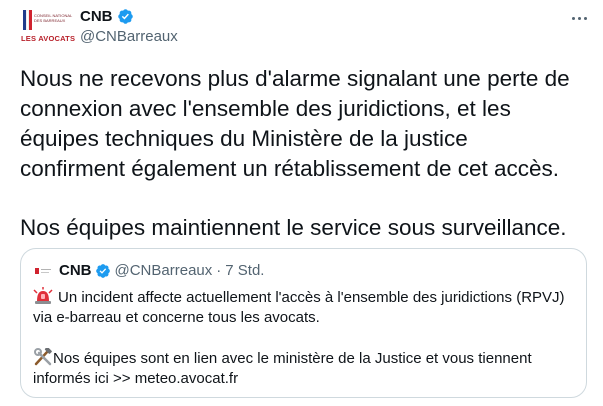  What do you see at coordinates (48, 38) in the screenshot?
I see `avatar-brand: LES AVOCATS` at bounding box center [48, 38].